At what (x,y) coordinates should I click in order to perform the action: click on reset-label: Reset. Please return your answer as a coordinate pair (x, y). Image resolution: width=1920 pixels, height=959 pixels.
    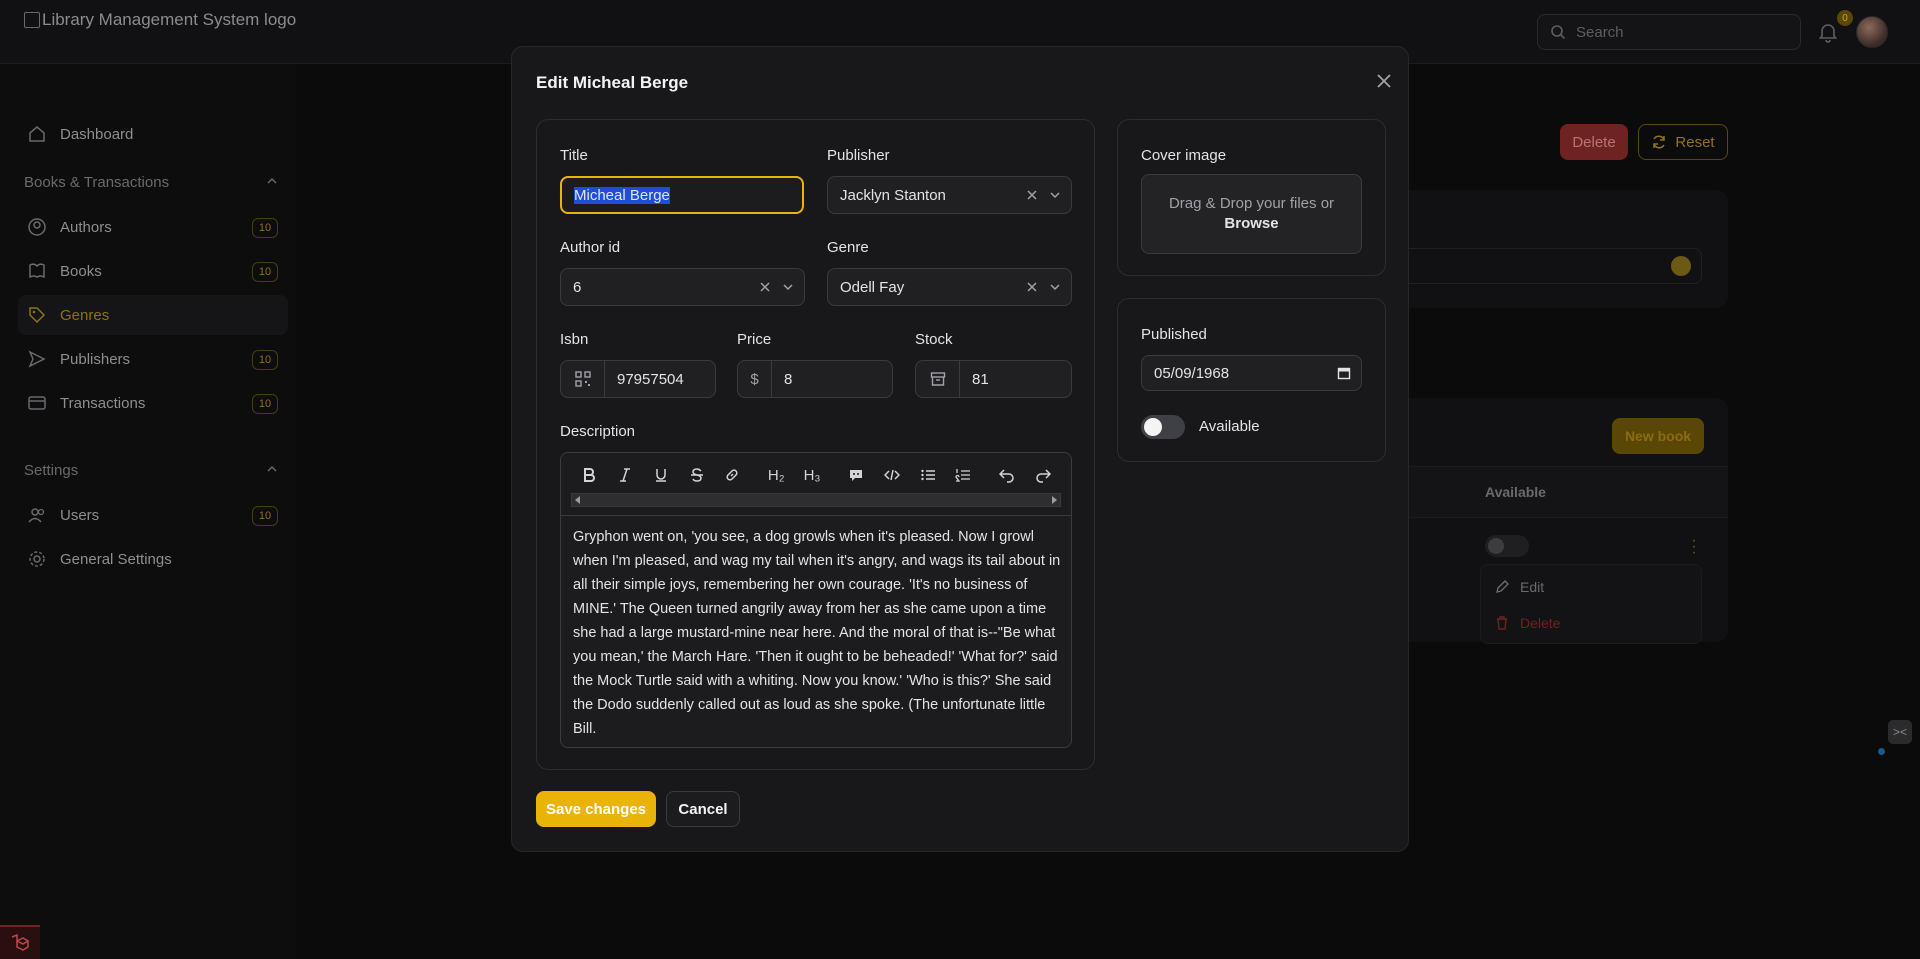
    Looking at the image, I should click on (1695, 142).